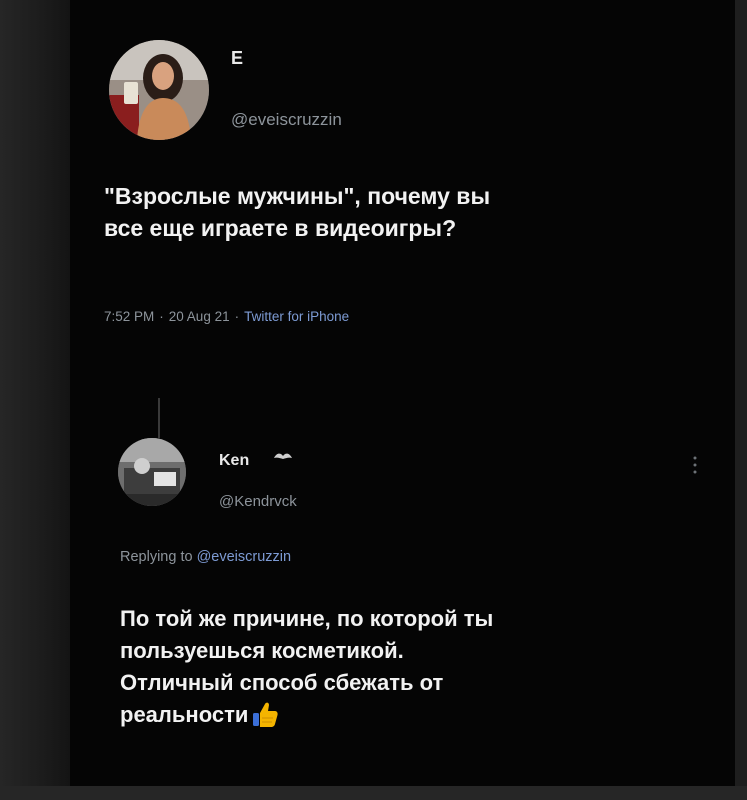  Describe the element at coordinates (159, 90) in the screenshot. I see `tweet-author-avatar` at that location.